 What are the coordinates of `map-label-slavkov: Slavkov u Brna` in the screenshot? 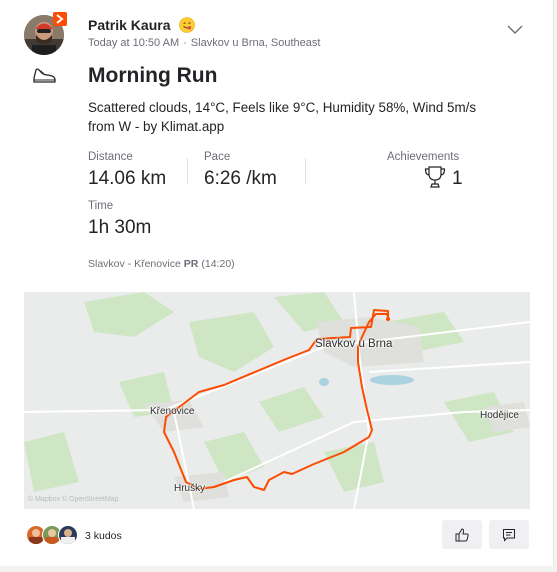 It's located at (354, 344).